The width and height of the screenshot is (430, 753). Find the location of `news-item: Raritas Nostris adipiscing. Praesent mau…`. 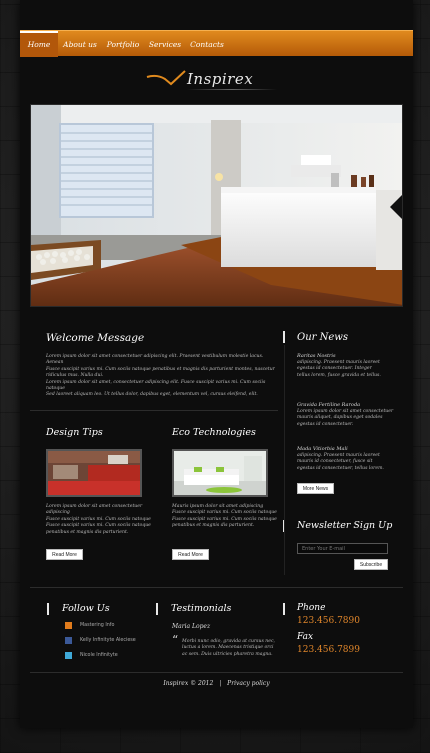

news-item: Raritas Nostris adipiscing. Praesent mau… is located at coordinates (347, 366).